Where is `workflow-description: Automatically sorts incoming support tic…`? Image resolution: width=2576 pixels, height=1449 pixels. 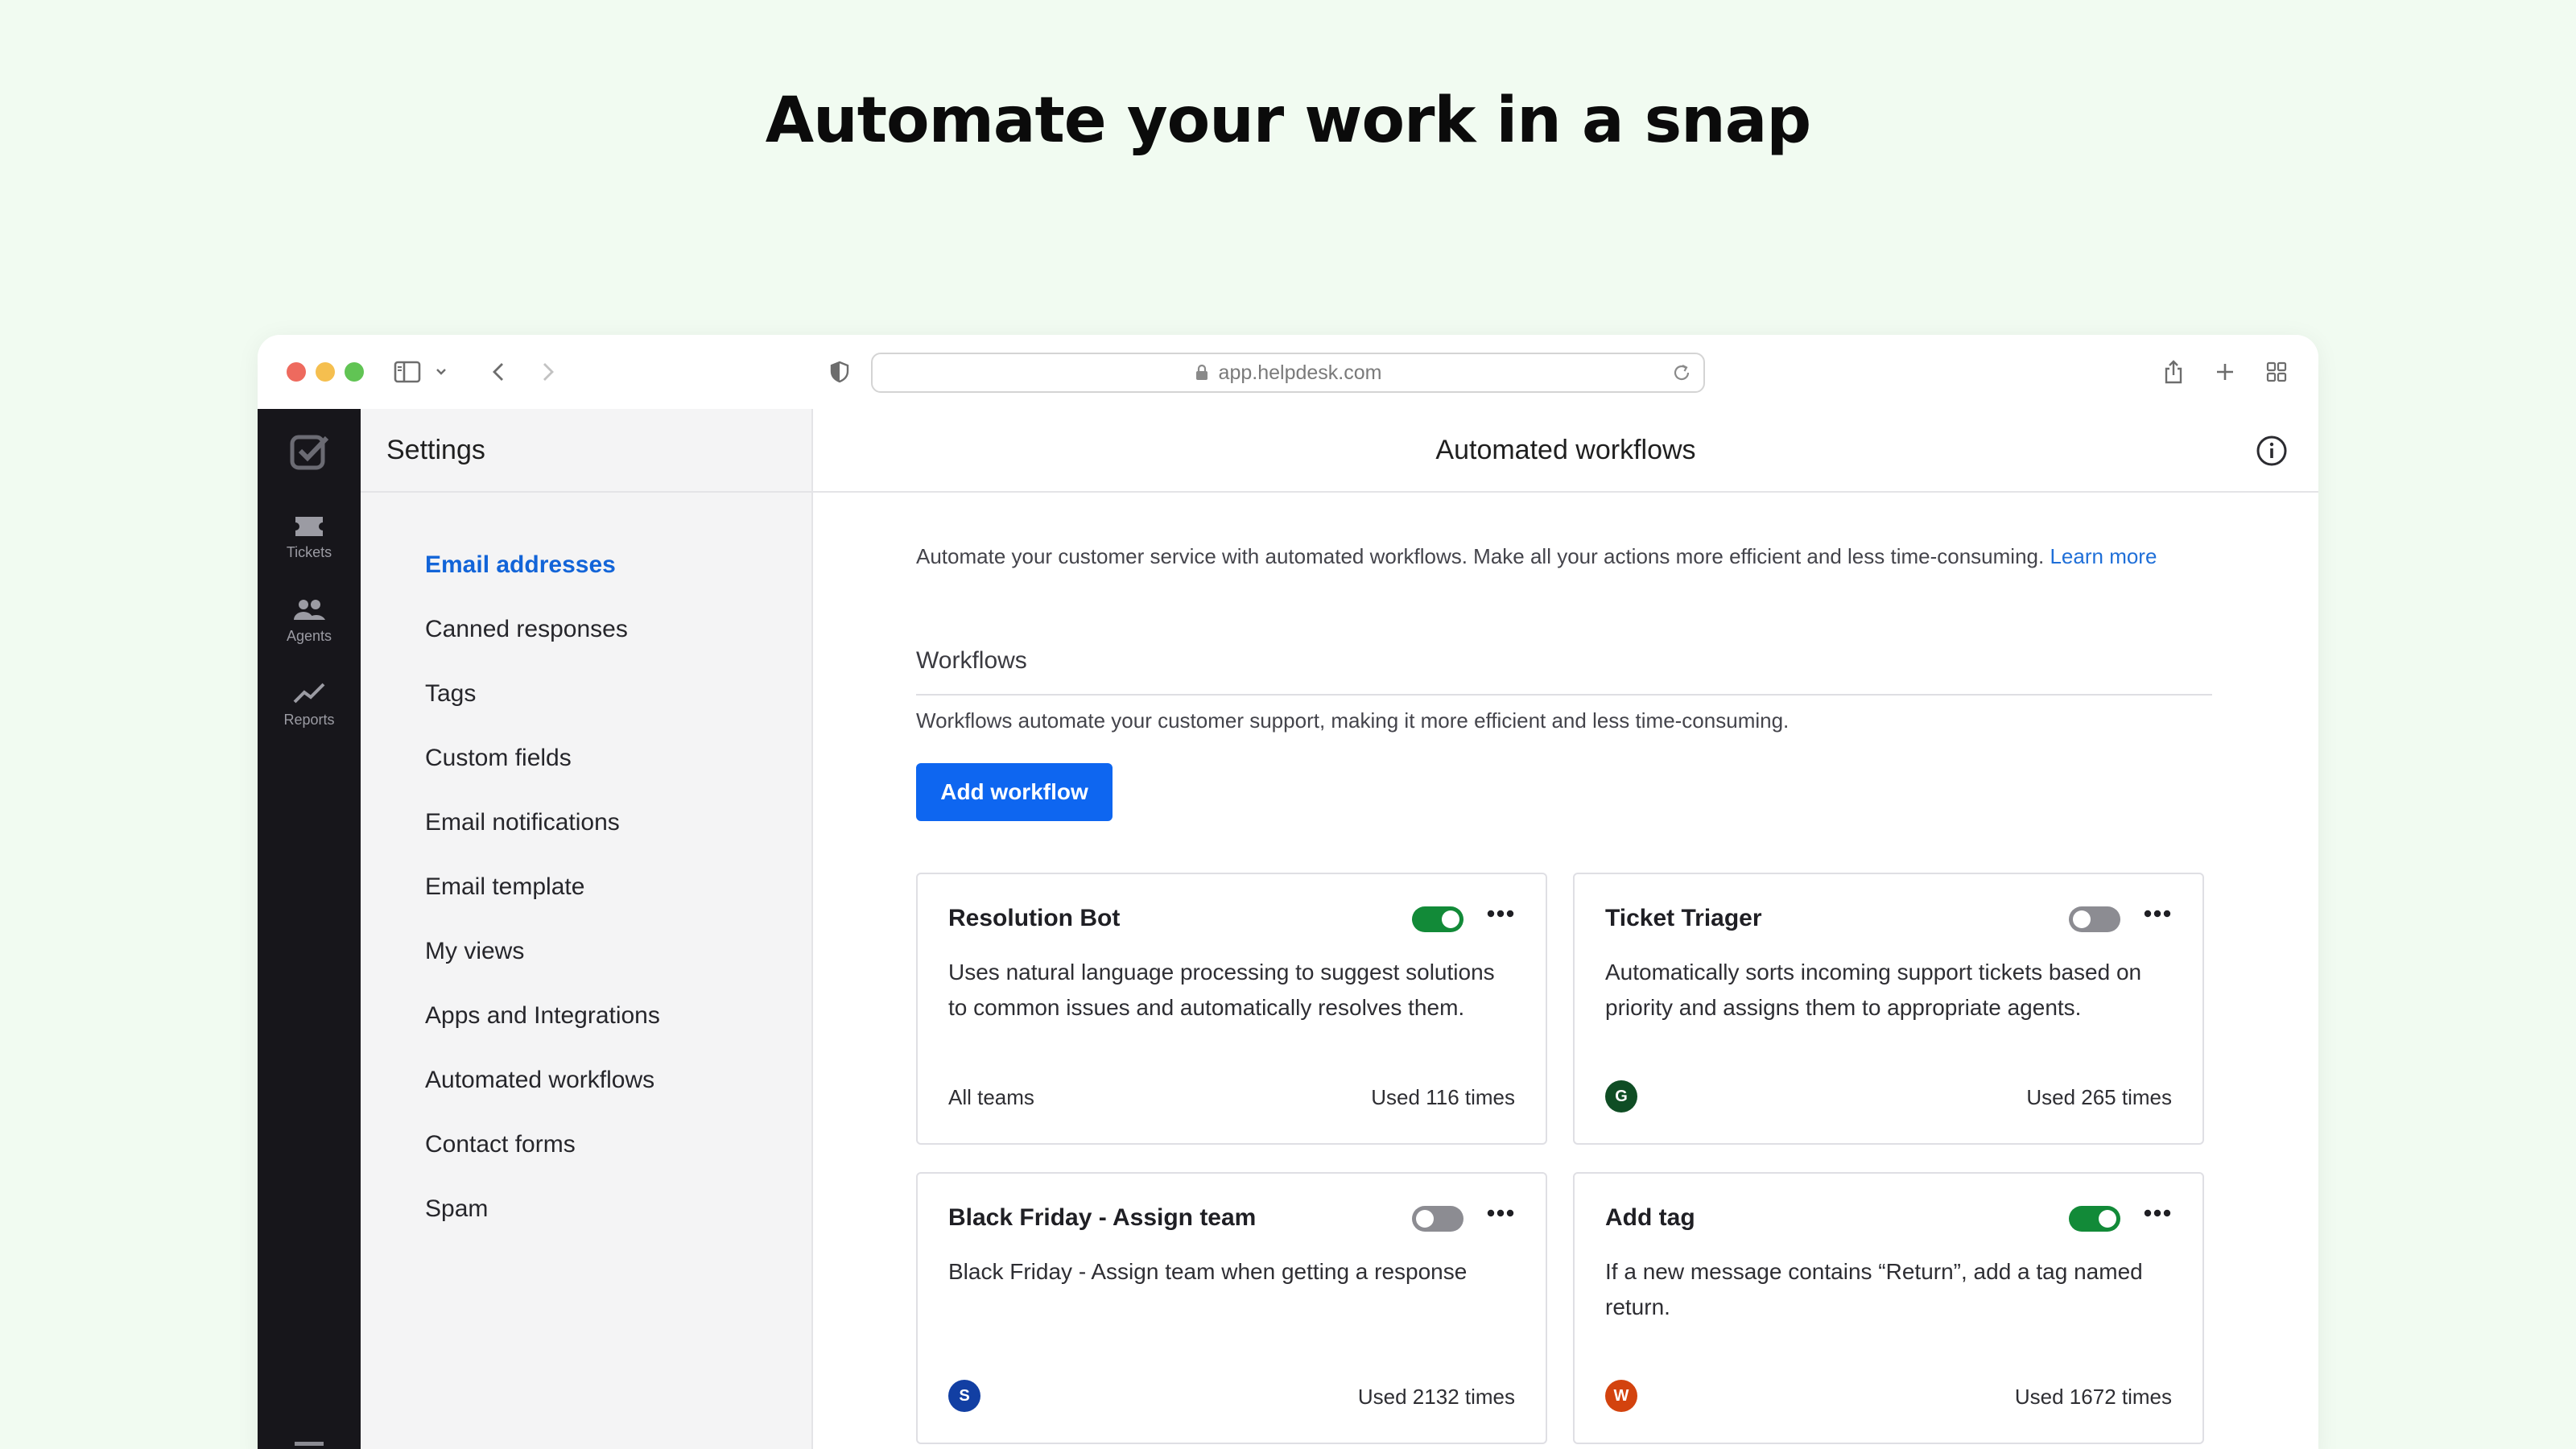 workflow-description: Automatically sorts incoming support tic… is located at coordinates (1873, 990).